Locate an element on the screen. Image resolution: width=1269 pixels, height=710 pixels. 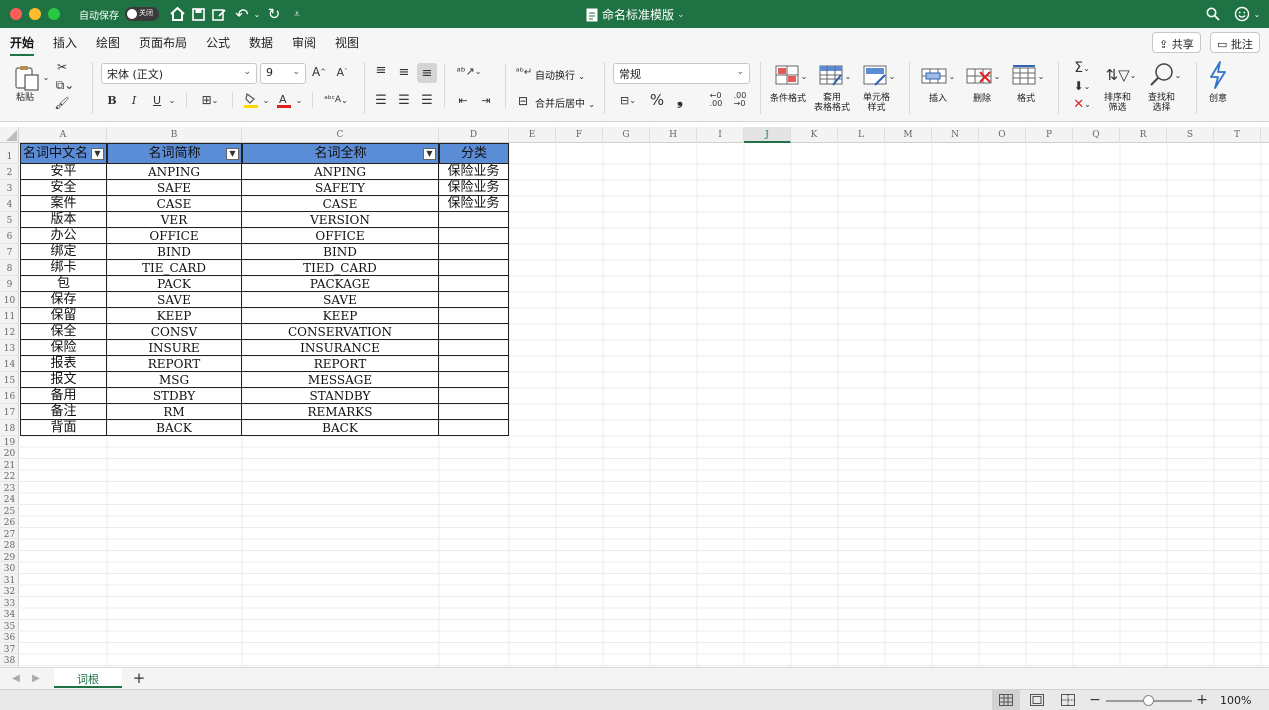
autosum-icon: Σ ⌄ is located at coordinates (1082, 68).